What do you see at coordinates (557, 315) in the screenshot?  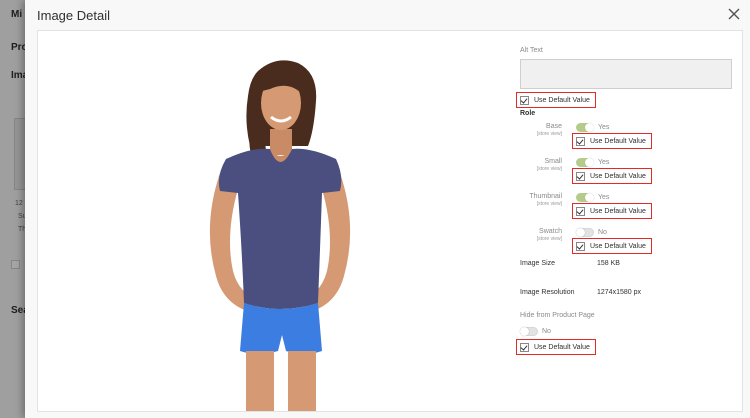 I see `hide-from-product-page-label: Hide from Product Page` at bounding box center [557, 315].